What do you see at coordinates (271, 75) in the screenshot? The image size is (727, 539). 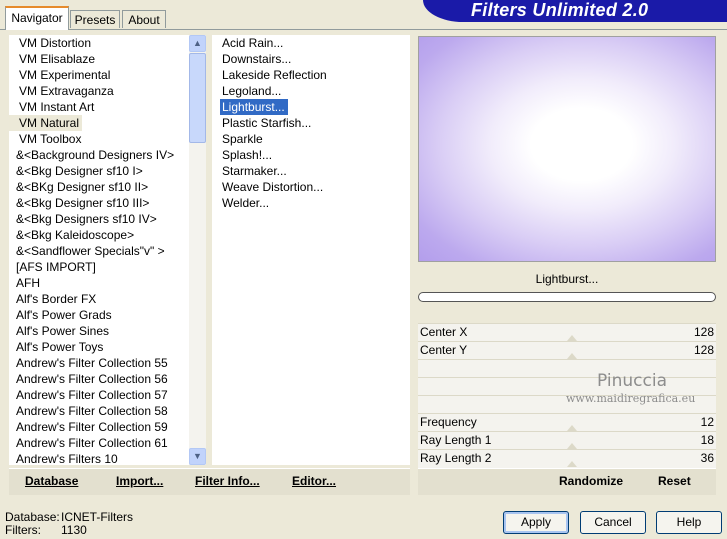 I see `filter-item: Lakeside Reflection` at bounding box center [271, 75].